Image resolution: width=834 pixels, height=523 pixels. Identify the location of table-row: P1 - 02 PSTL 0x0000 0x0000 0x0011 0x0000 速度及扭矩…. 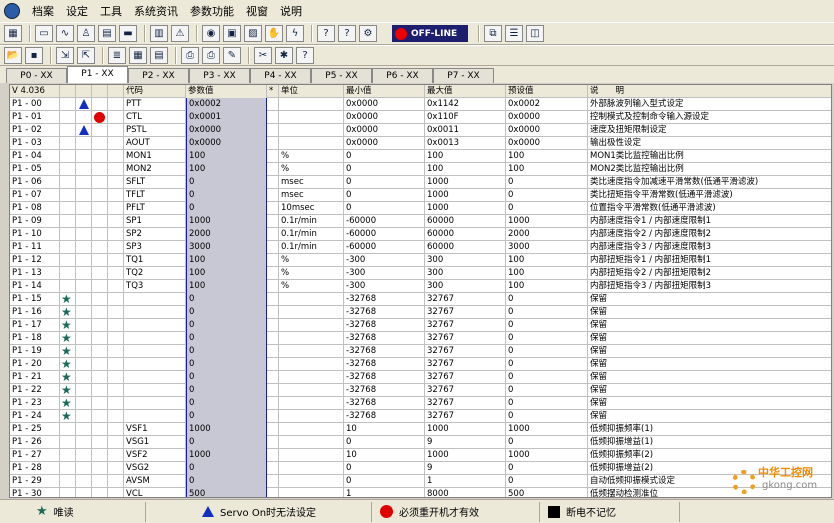
(420, 130).